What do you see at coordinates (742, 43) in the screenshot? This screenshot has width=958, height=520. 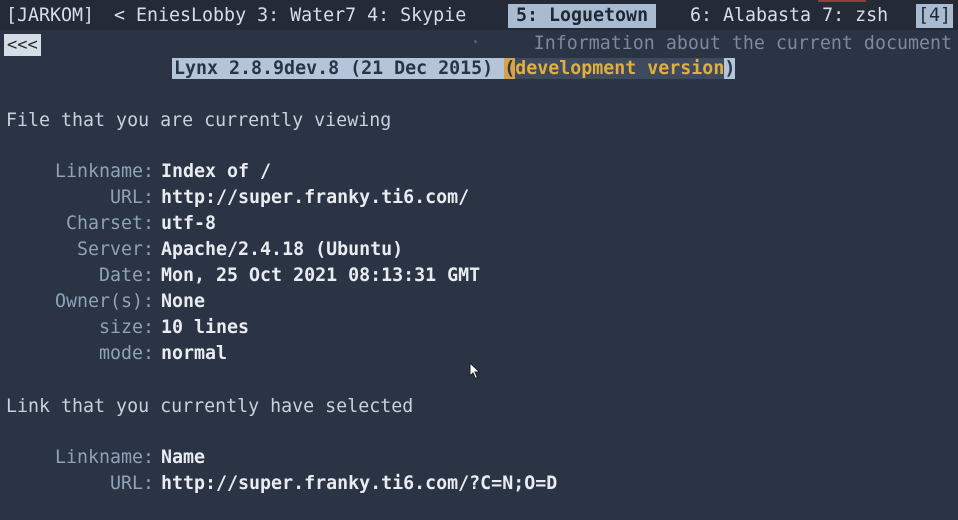 I see `page-title: Information about the current document` at bounding box center [742, 43].